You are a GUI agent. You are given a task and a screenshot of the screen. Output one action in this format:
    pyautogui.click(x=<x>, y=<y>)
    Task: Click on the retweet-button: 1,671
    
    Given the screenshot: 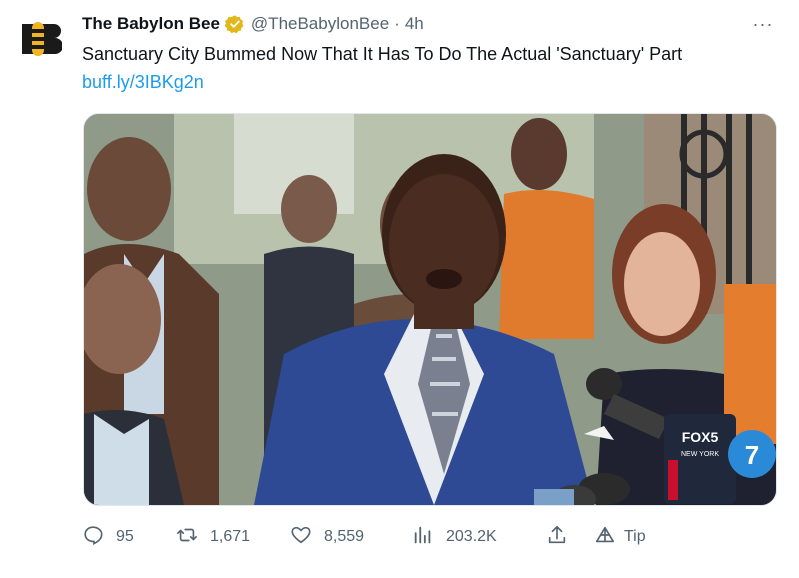 What is the action you would take?
    pyautogui.click(x=213, y=537)
    